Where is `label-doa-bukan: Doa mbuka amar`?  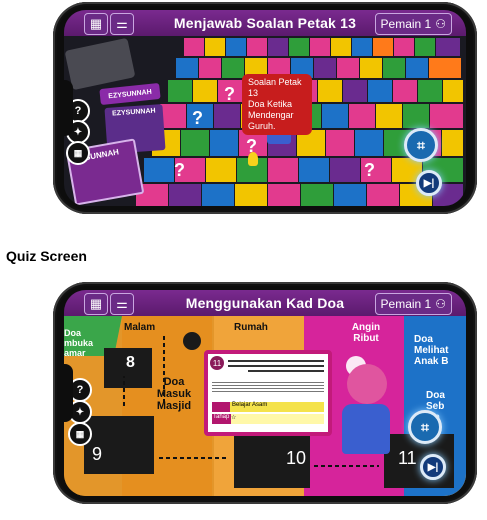
label-doa-bukan: Doa mbuka amar is located at coordinates (79, 343).